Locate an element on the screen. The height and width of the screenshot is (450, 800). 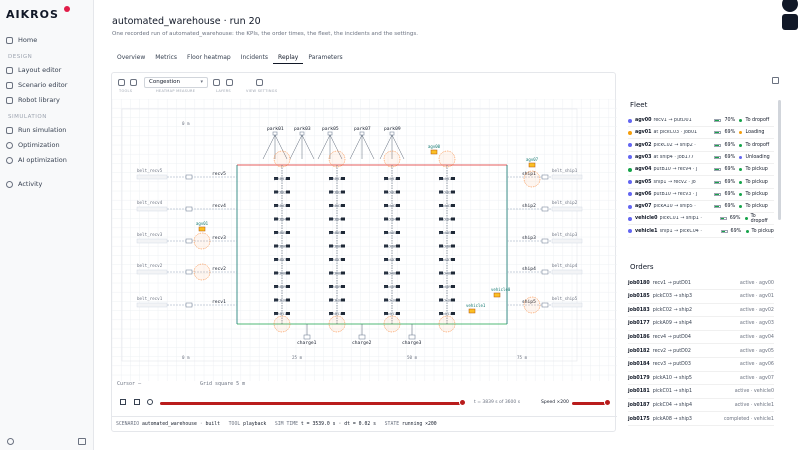
order-row: job0180 recv1 → putD01 active · agv00 is located at coordinates (701, 283).